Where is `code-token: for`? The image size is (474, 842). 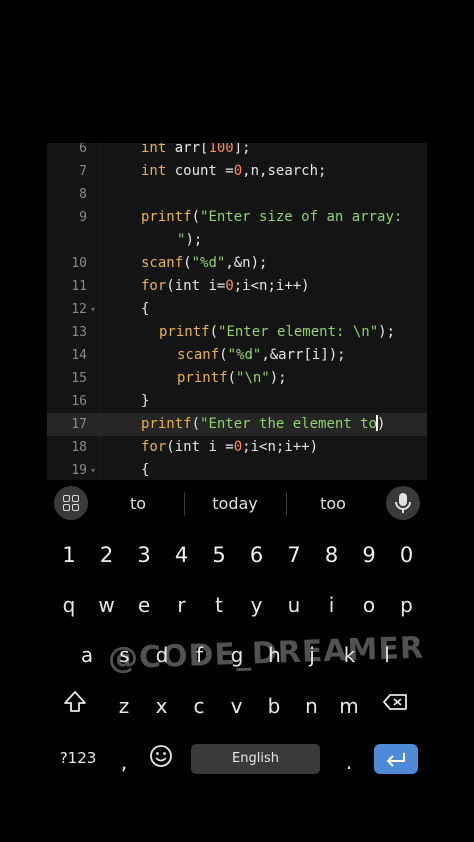 code-token: for is located at coordinates (154, 447).